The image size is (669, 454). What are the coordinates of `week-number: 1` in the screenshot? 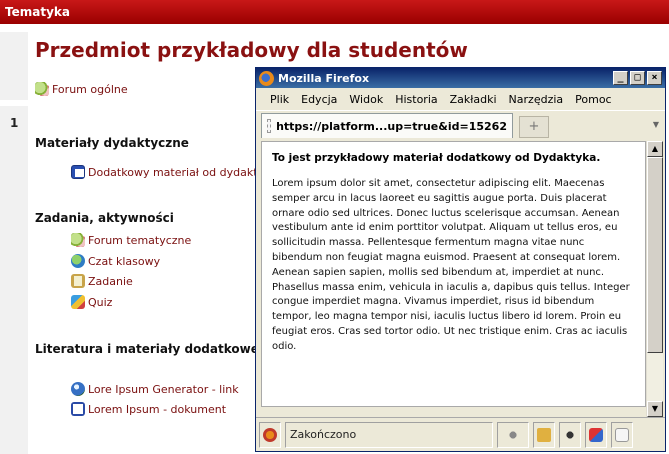 It's located at (14, 123).